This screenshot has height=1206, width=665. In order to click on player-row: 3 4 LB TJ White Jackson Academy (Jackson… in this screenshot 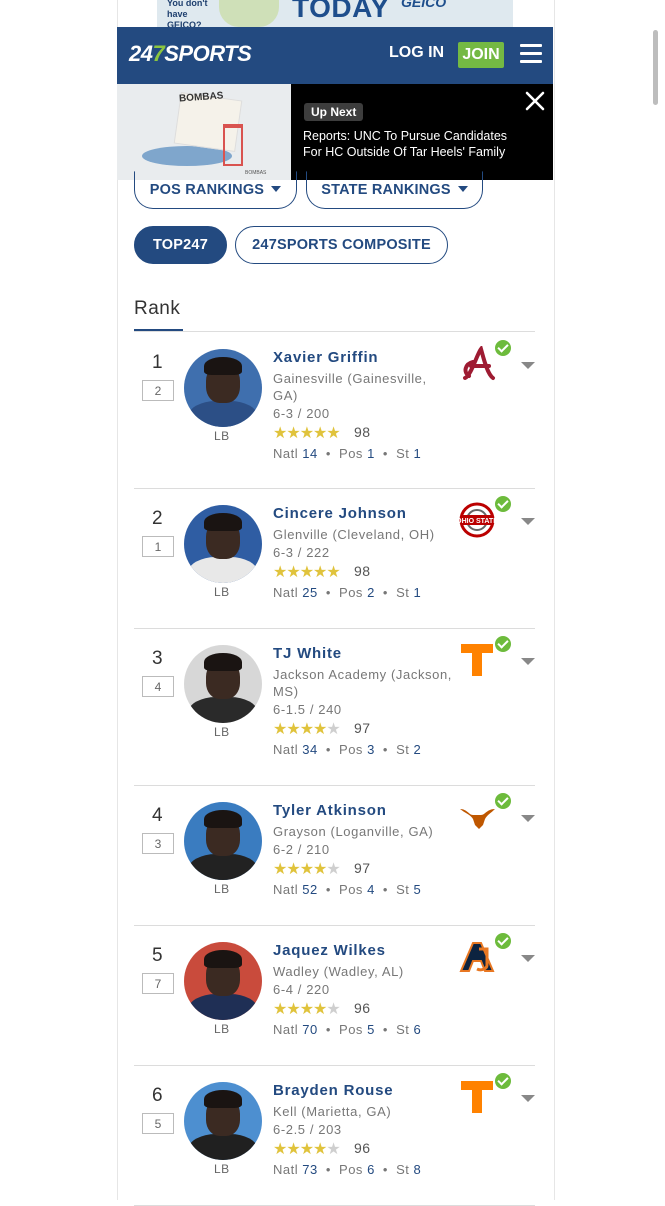, I will do `click(334, 707)`.